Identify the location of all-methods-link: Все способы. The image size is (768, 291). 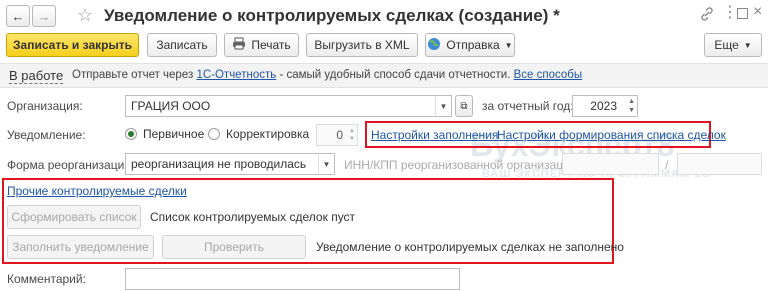
(548, 75).